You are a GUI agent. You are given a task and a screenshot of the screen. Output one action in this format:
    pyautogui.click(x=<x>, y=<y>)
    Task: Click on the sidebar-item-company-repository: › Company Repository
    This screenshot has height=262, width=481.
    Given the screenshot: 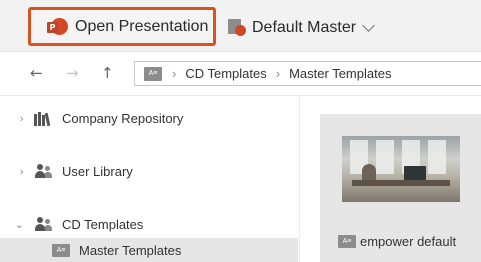 What is the action you would take?
    pyautogui.click(x=149, y=118)
    